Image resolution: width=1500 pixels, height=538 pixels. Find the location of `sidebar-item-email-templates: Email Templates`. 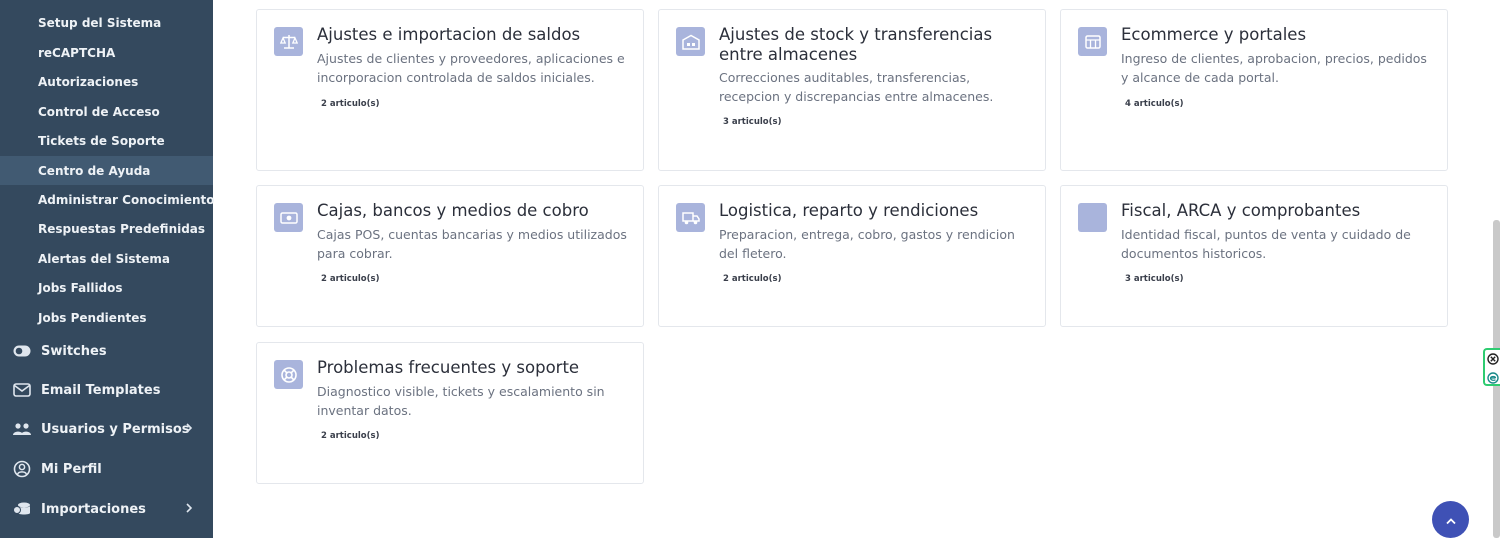

sidebar-item-email-templates: Email Templates is located at coordinates (106, 390).